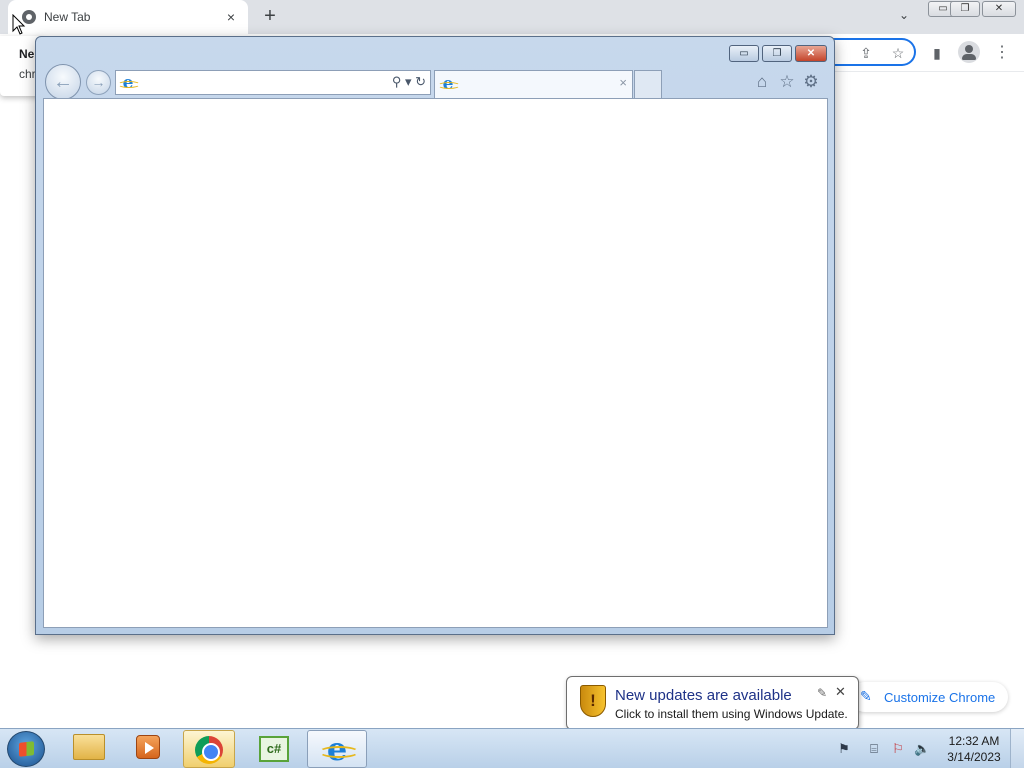 The image size is (1024, 768). Describe the element at coordinates (533, 84) in the screenshot. I see `ie-tab: e ×` at that location.